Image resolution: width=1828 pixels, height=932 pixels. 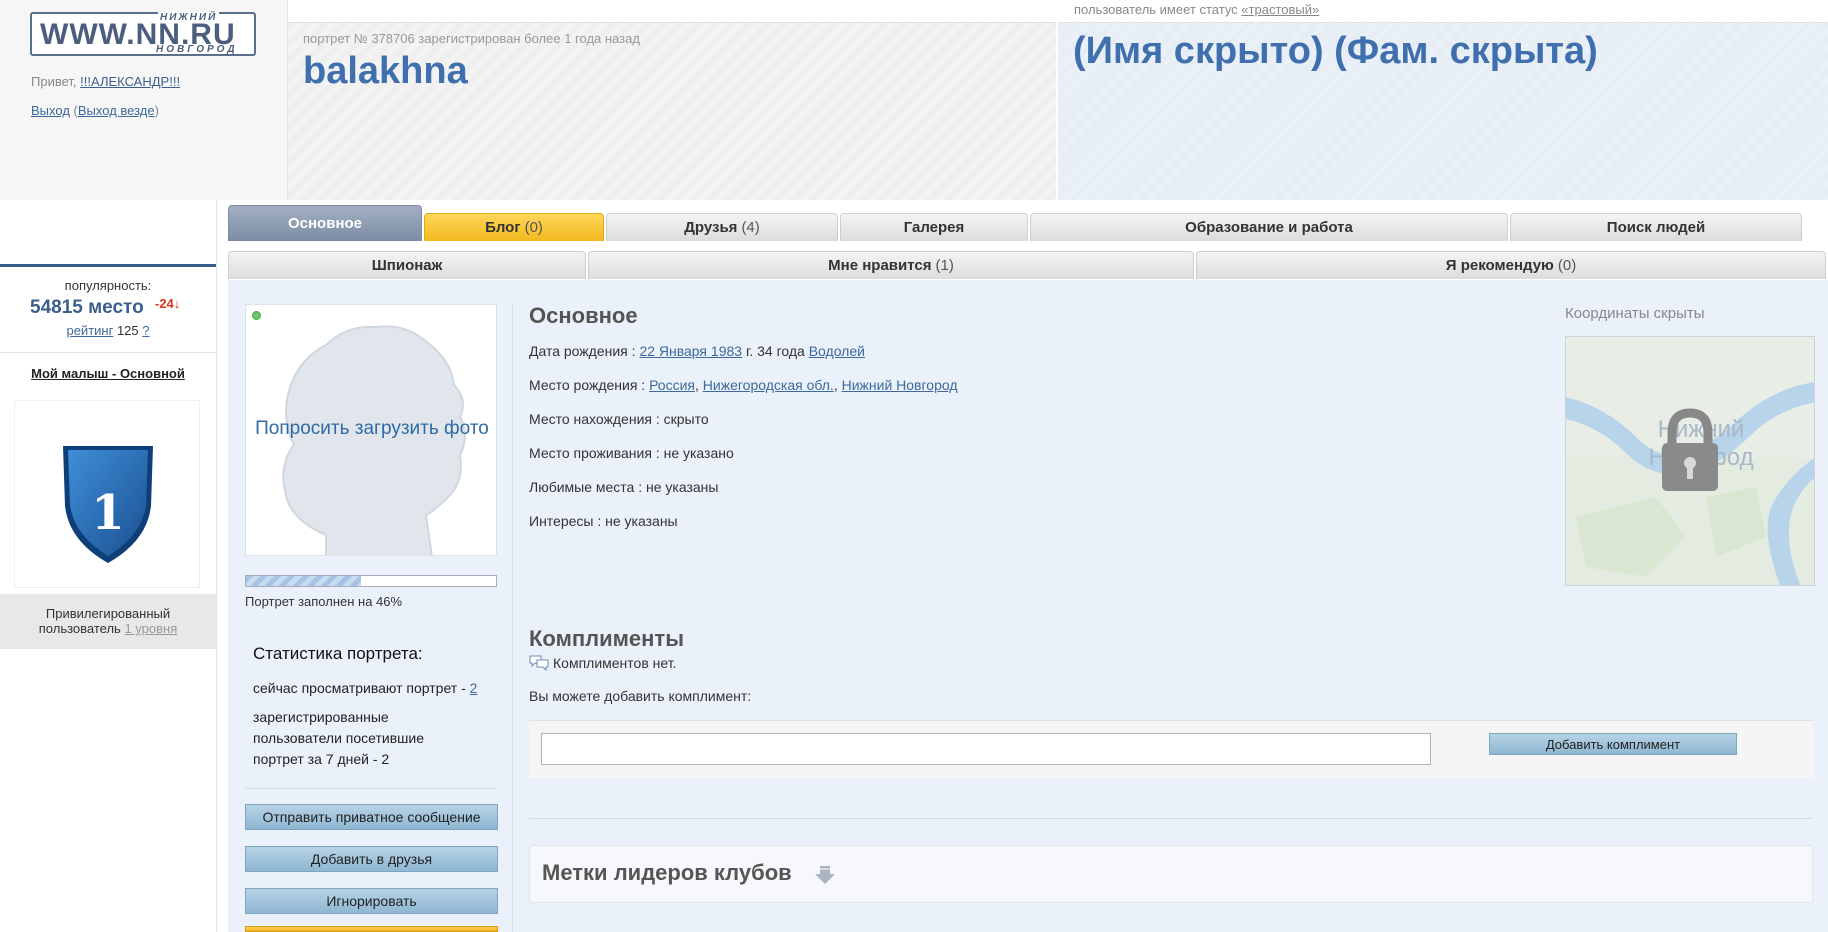 What do you see at coordinates (615, 663) in the screenshot?
I see `compliments-empty-text: Комплиментов нет.` at bounding box center [615, 663].